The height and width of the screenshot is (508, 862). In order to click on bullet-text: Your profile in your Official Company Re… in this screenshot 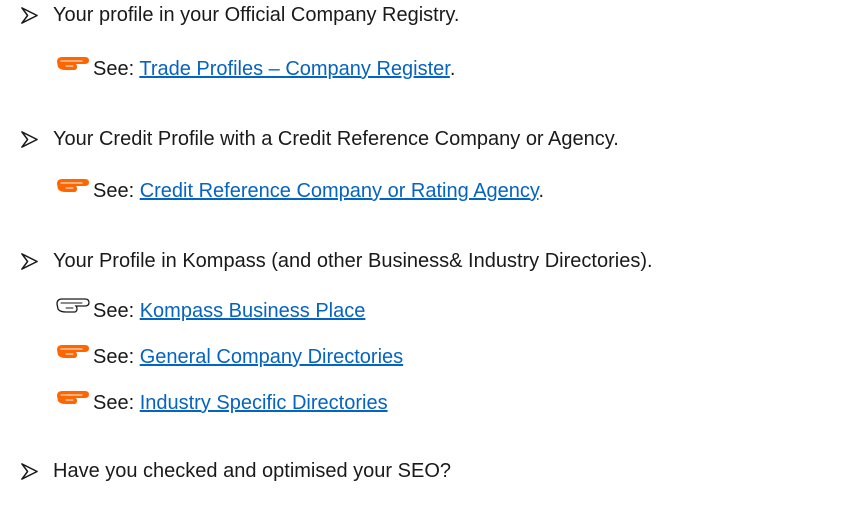, I will do `click(256, 15)`.